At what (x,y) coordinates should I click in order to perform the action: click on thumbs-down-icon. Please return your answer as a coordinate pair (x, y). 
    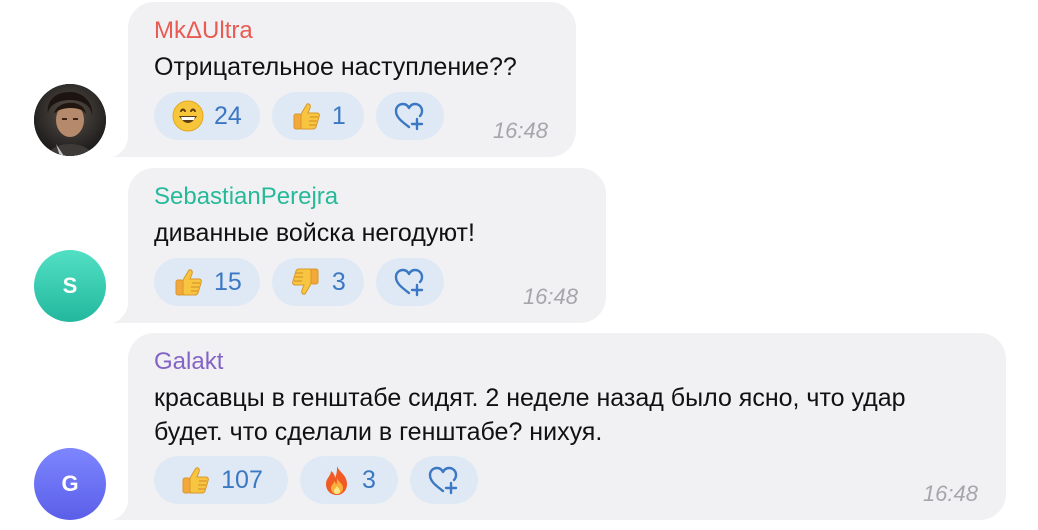
    Looking at the image, I should click on (305, 281).